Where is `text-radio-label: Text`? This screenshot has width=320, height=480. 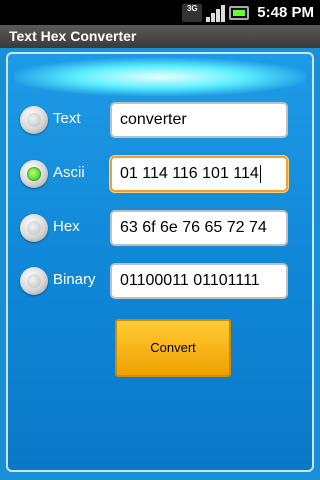
text-radio-label: Text is located at coordinates (67, 118).